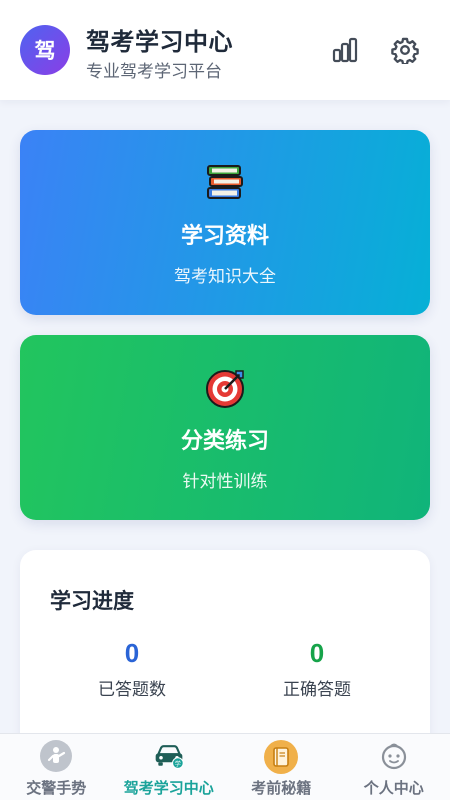  I want to click on correct-count-stat: 0 正确答题, so click(317, 669).